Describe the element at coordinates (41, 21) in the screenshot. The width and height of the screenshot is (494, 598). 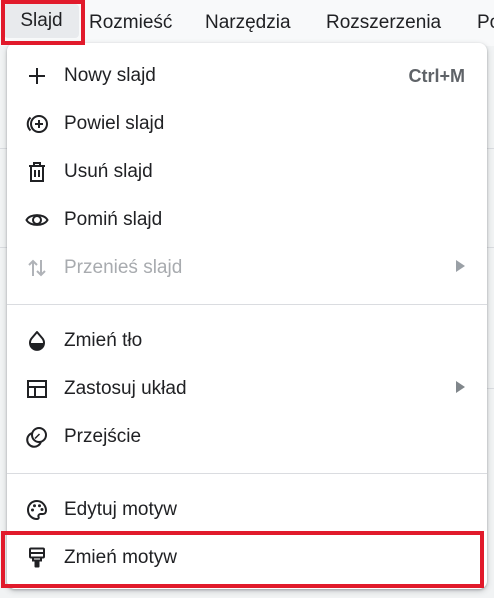
I see `menubar-item-slide: Slajd` at that location.